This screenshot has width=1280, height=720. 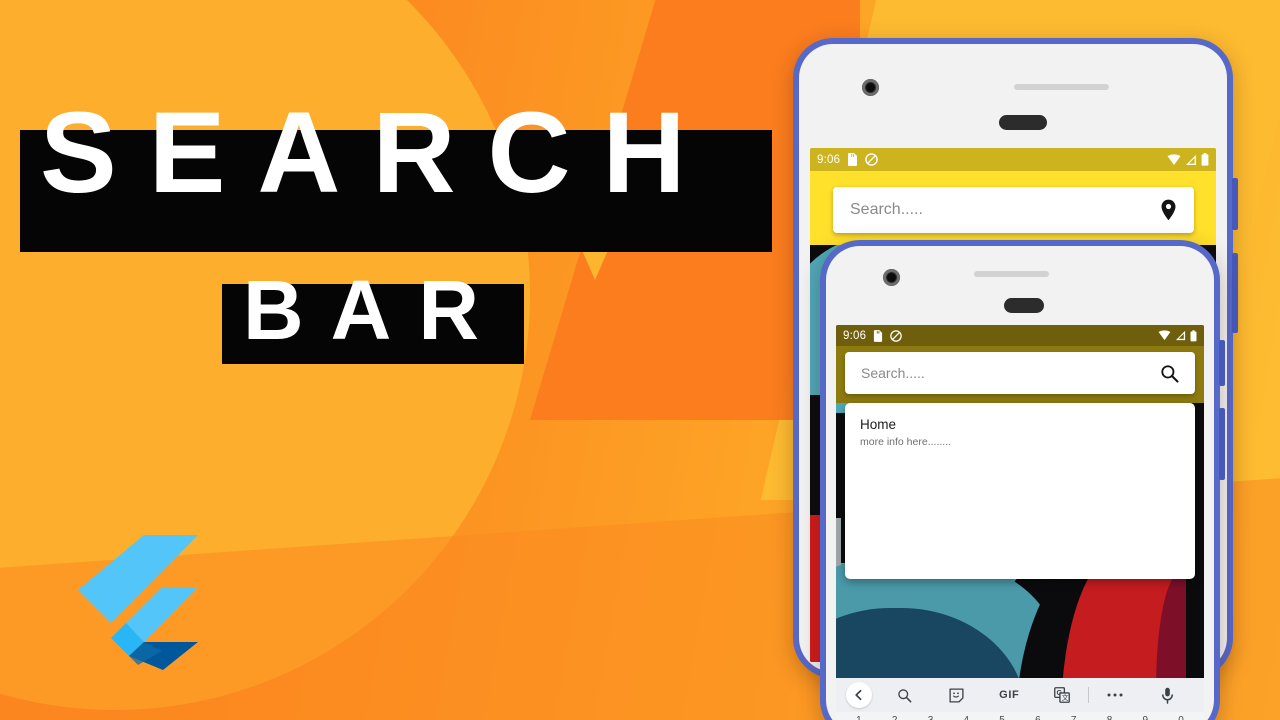 I want to click on keyboard-key-5: 5, so click(x=1002, y=716).